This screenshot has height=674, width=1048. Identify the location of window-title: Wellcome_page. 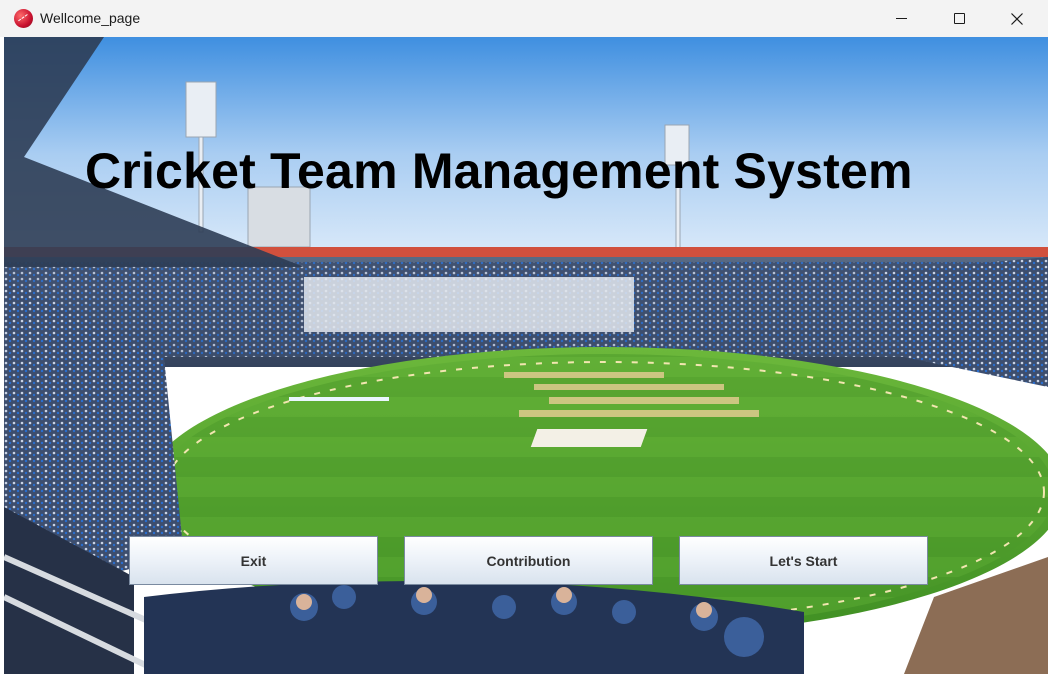
(90, 18).